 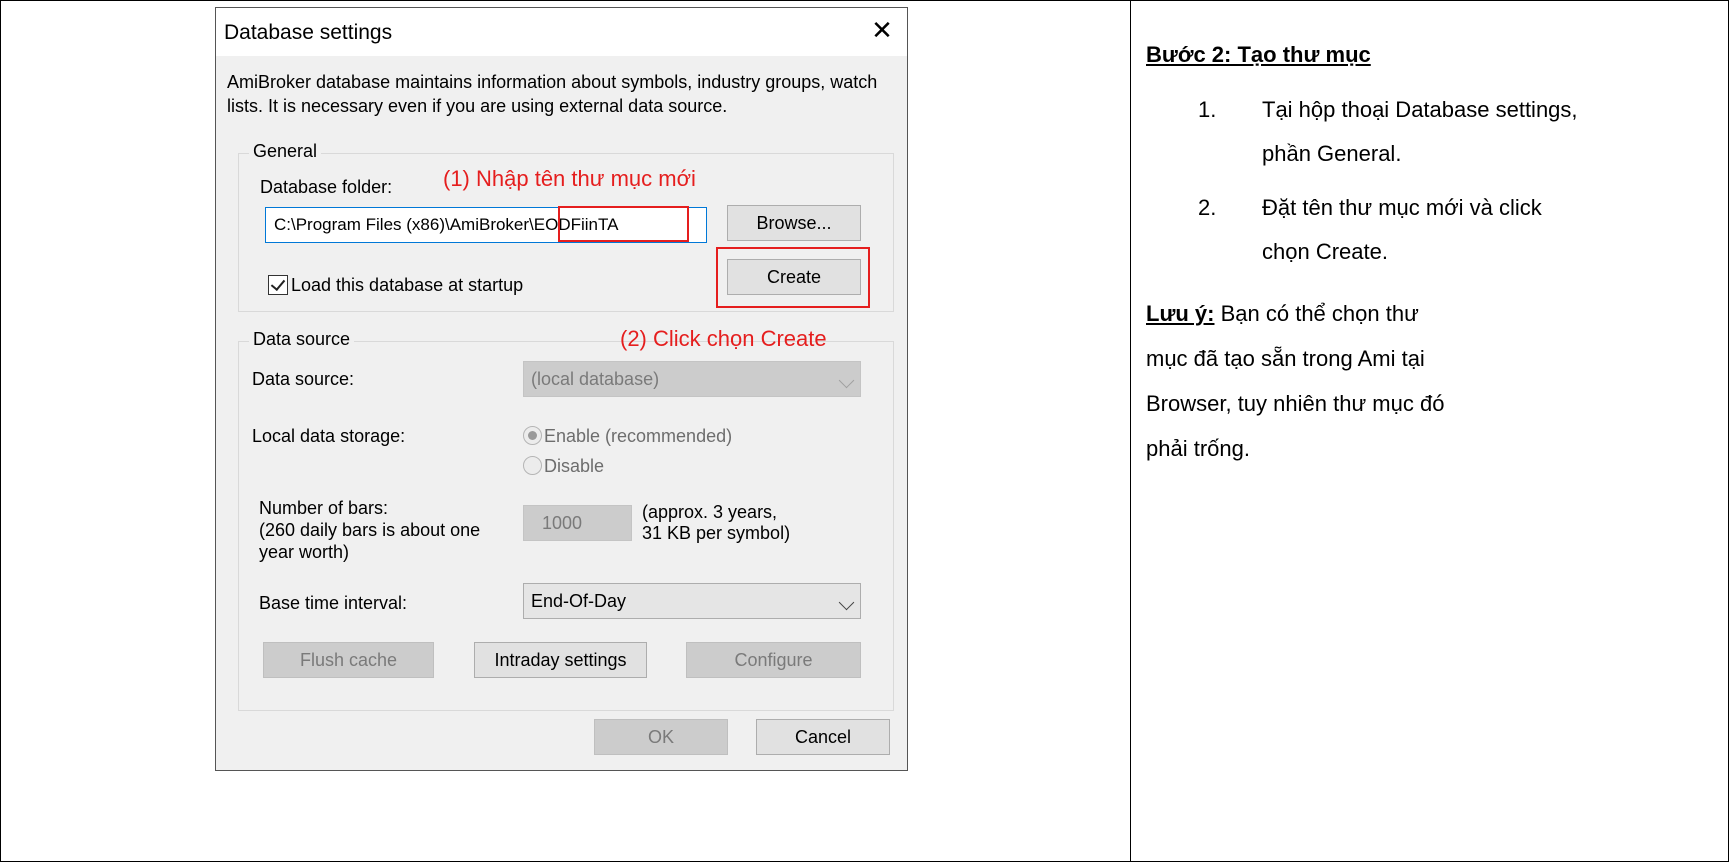 What do you see at coordinates (638, 436) in the screenshot?
I see `enable-radio-label: Enable (recommended)` at bounding box center [638, 436].